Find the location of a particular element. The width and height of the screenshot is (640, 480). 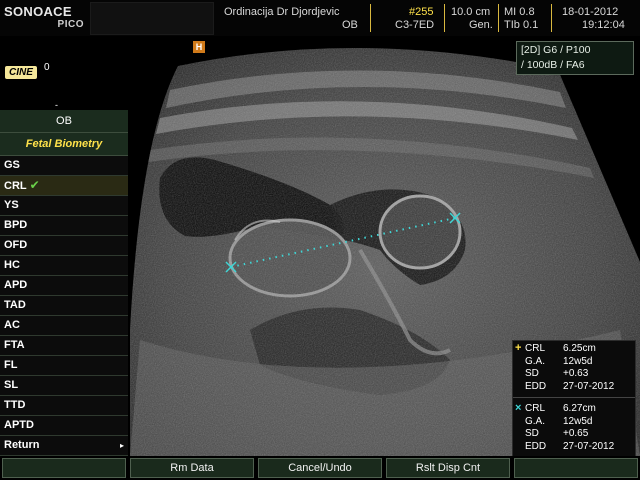

check-icon: ✔ is located at coordinates (34, 185).